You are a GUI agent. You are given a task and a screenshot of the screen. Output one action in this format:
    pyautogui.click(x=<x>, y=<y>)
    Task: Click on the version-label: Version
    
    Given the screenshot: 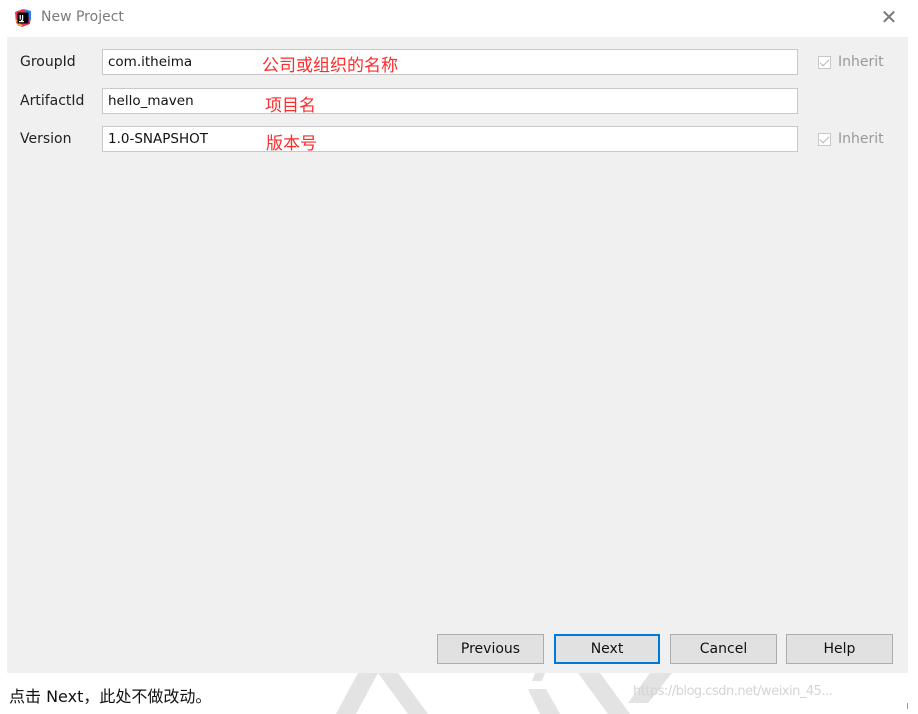 What is the action you would take?
    pyautogui.click(x=46, y=139)
    